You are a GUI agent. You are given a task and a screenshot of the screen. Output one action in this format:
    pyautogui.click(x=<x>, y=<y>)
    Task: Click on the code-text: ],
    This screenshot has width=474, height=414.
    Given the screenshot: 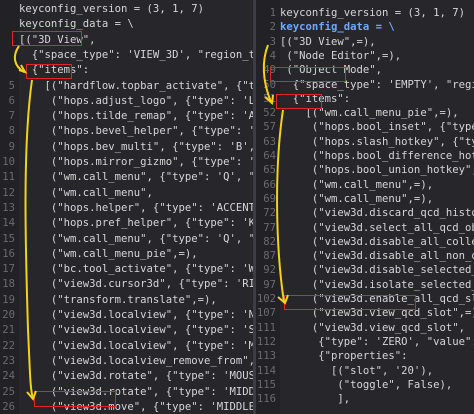 What is the action you would take?
    pyautogui.click(x=315, y=399)
    